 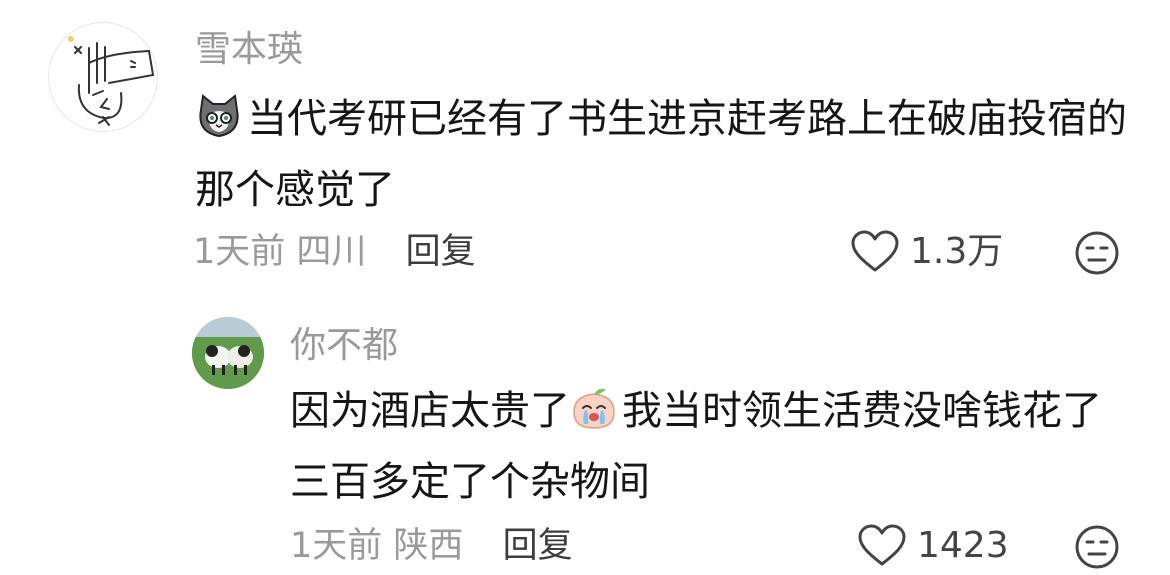 What do you see at coordinates (111, 81) in the screenshot?
I see `doodle-avatar-icon` at bounding box center [111, 81].